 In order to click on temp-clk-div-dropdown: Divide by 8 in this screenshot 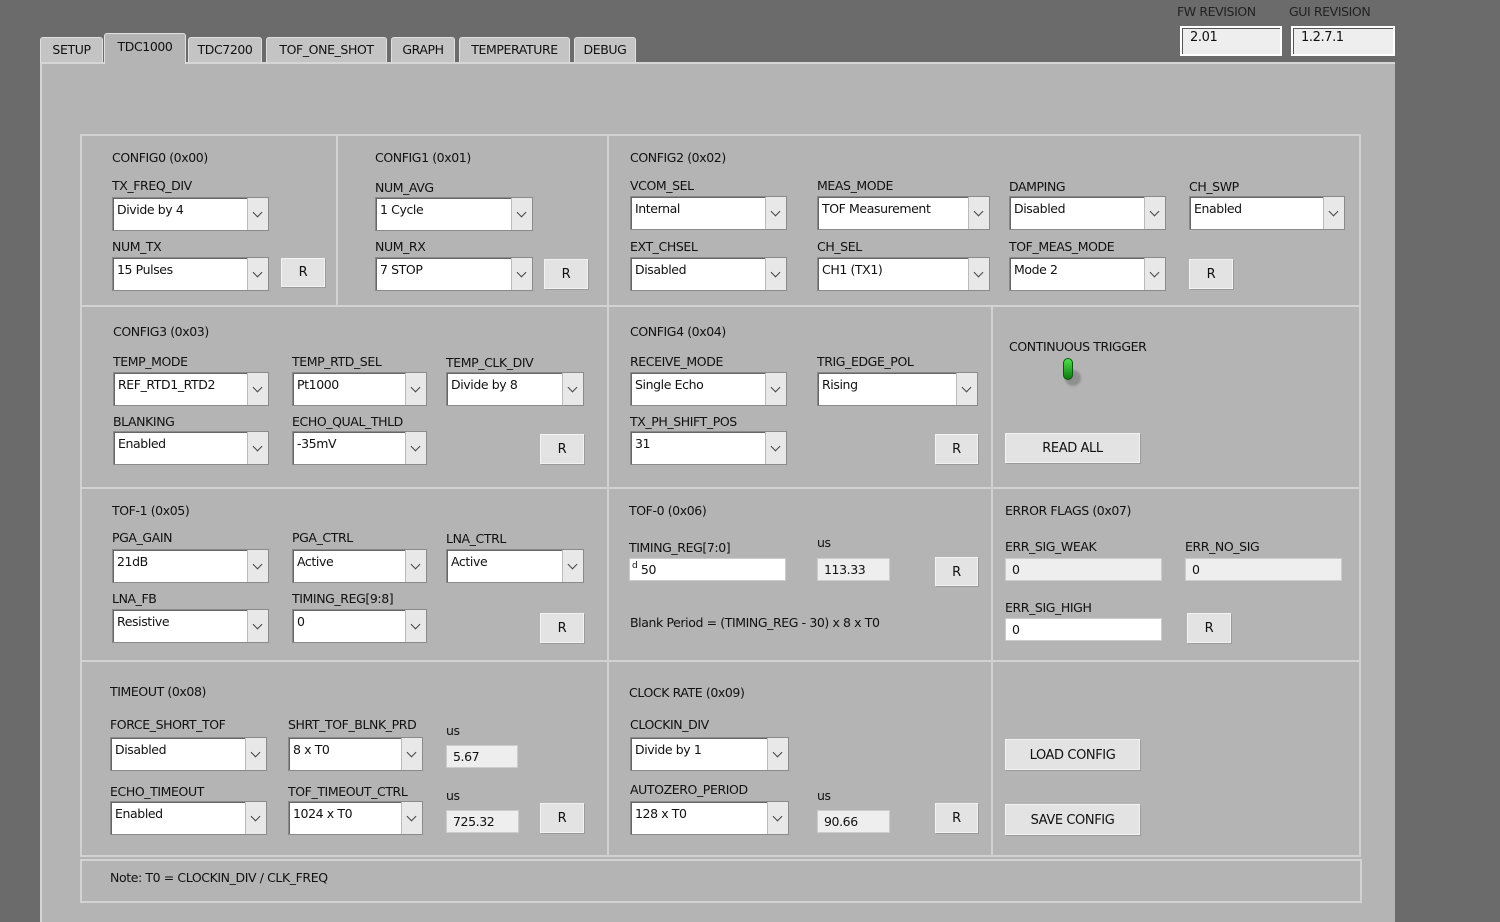, I will do `click(515, 389)`.